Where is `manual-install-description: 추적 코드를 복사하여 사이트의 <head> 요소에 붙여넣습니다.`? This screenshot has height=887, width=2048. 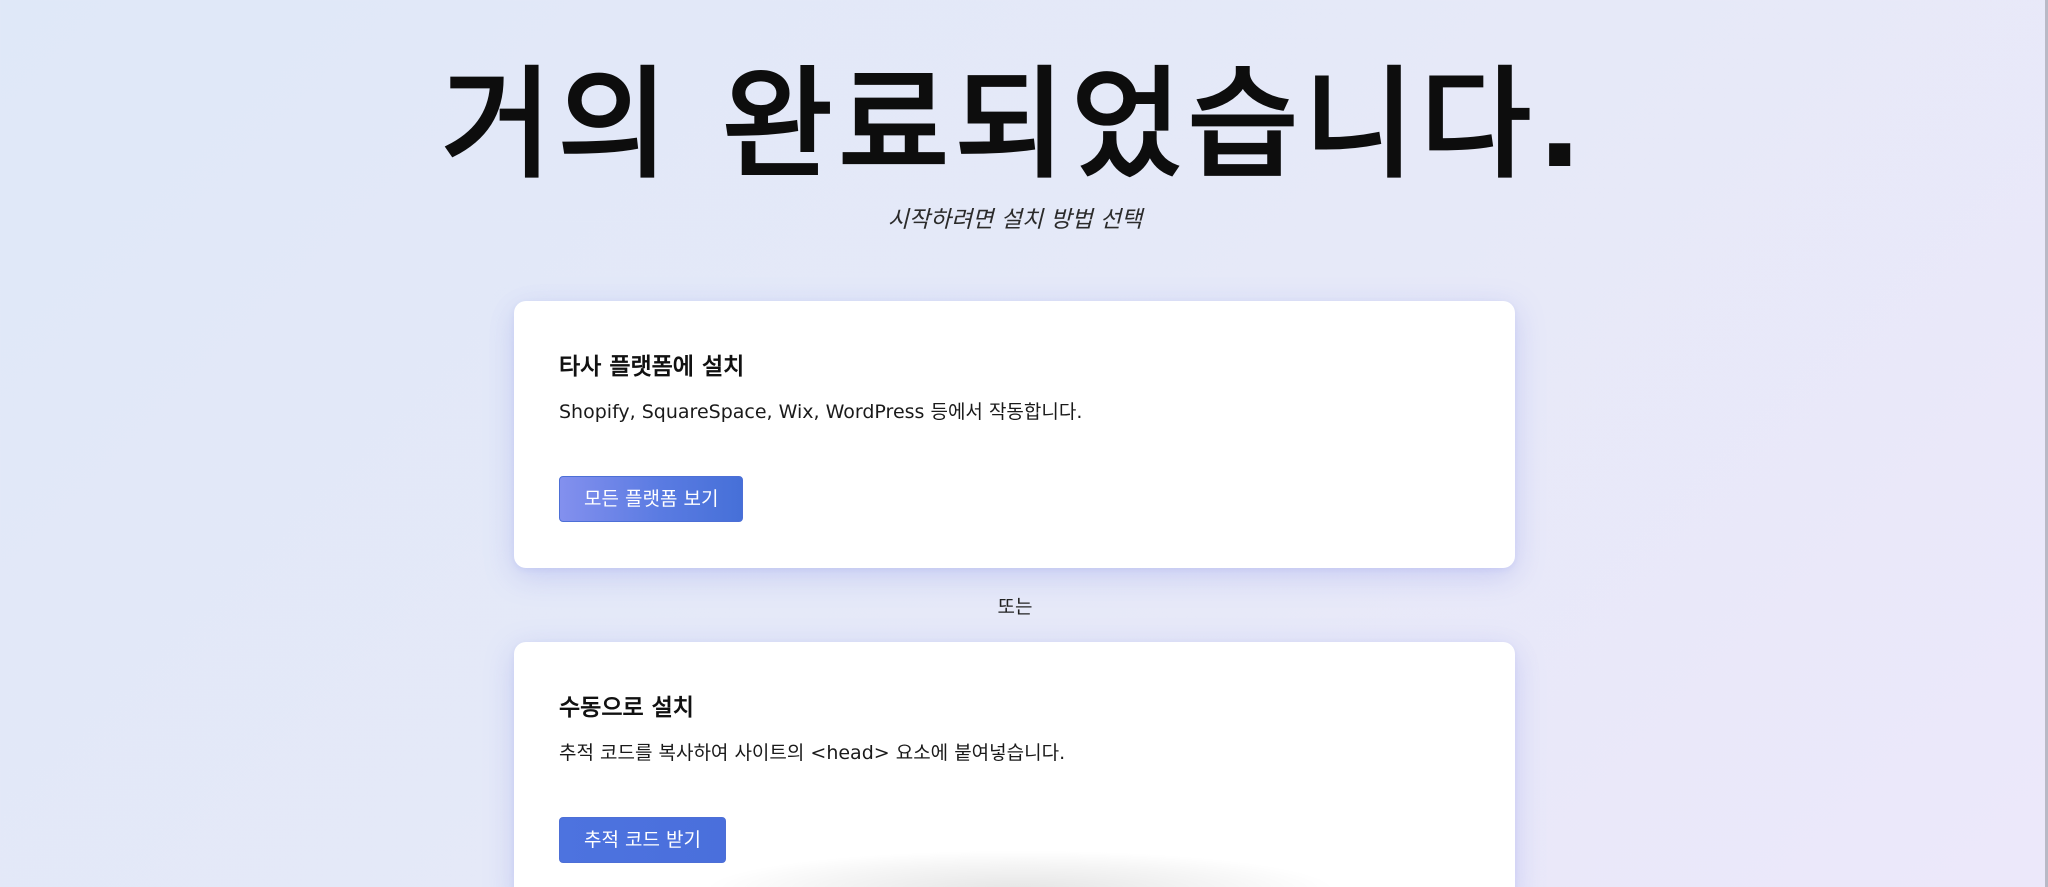
manual-install-description: 추적 코드를 복사하여 사이트의 <head> 요소에 붙여넣습니다. is located at coordinates (812, 753).